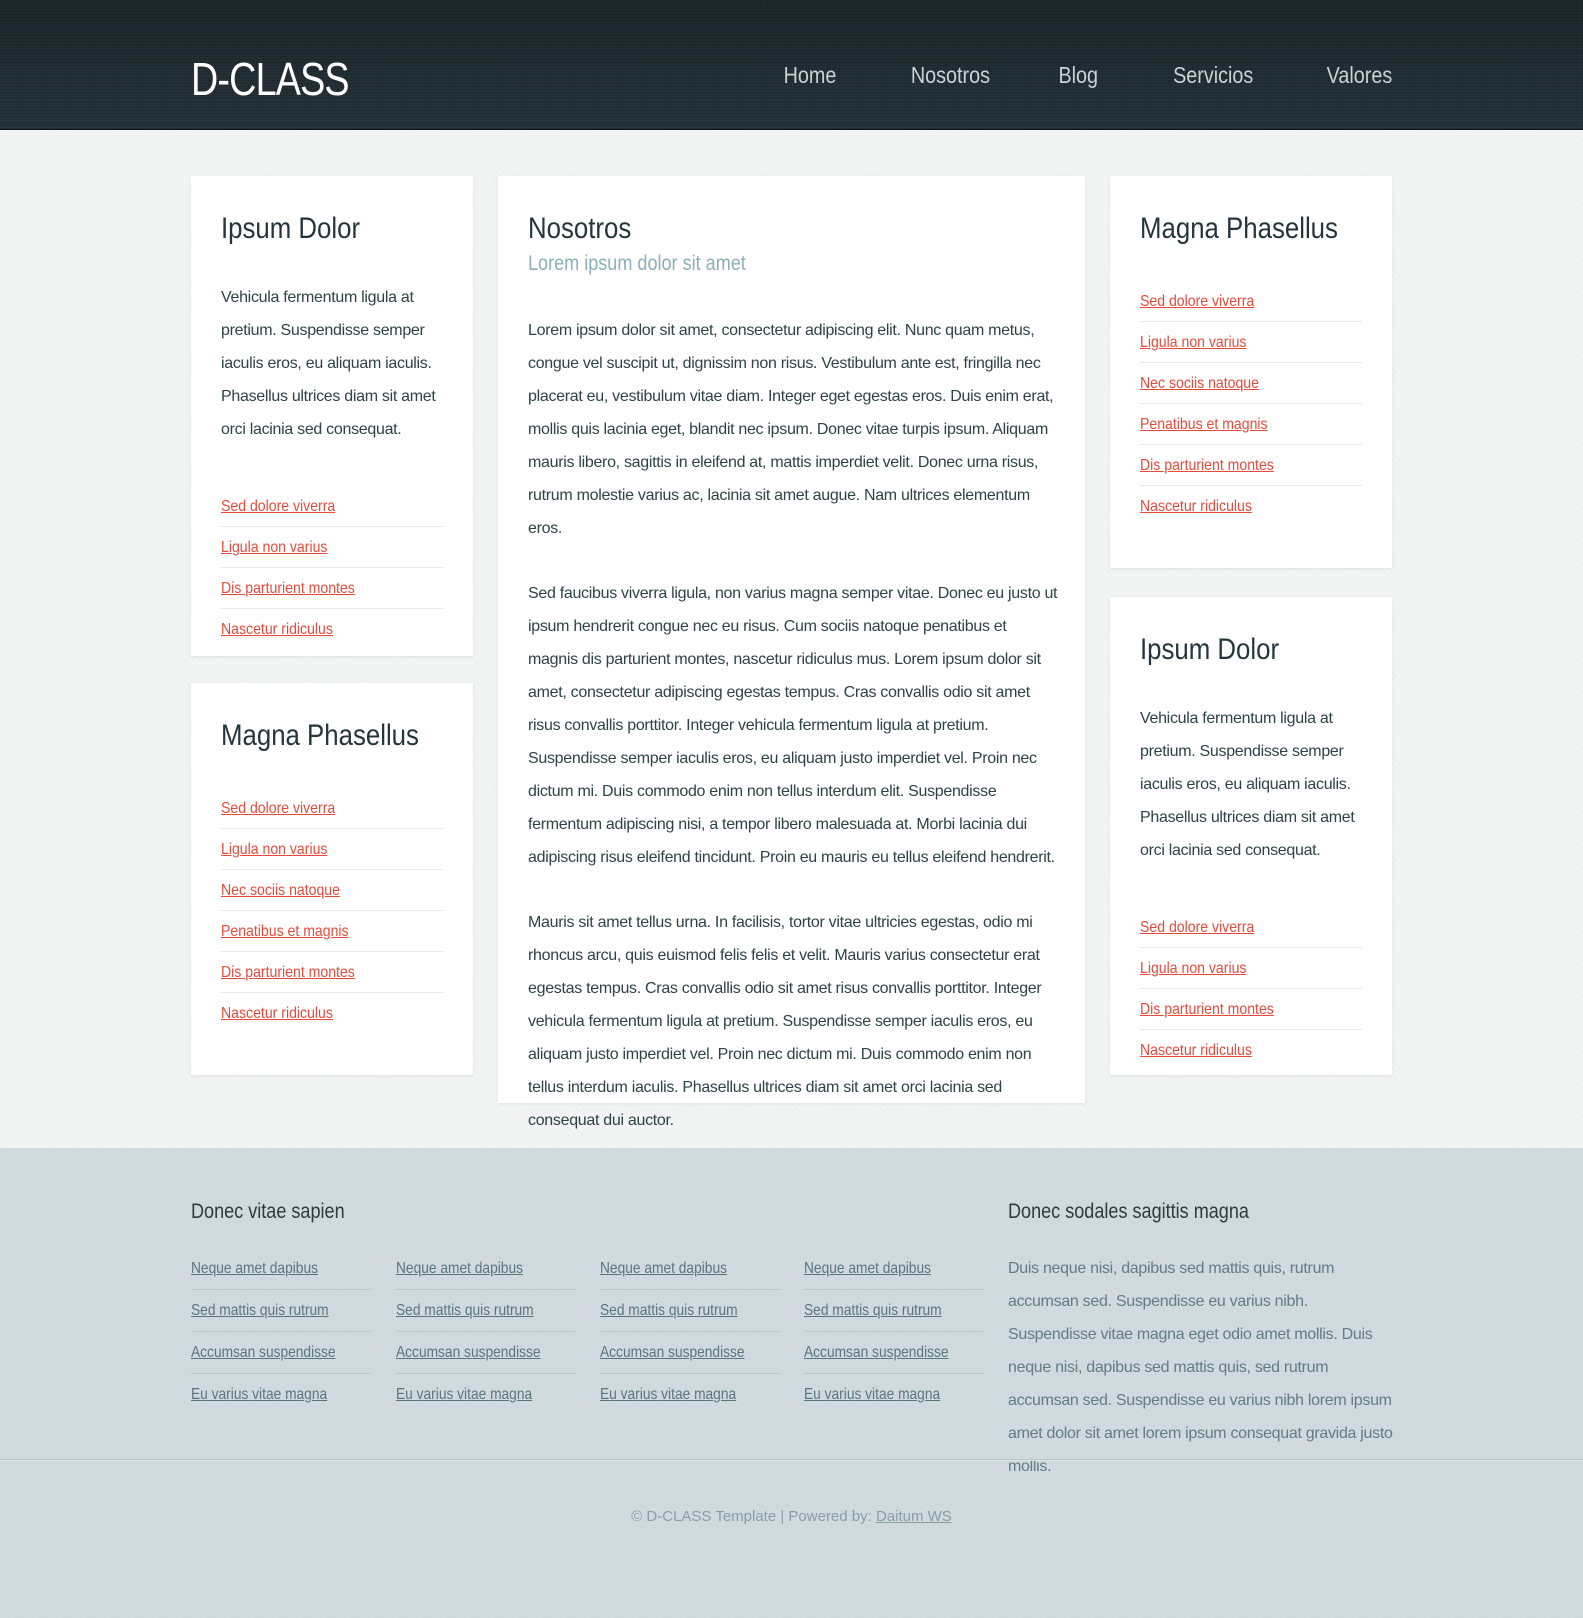  Describe the element at coordinates (950, 75) in the screenshot. I see `nav-nosotros: Nosotros` at that location.